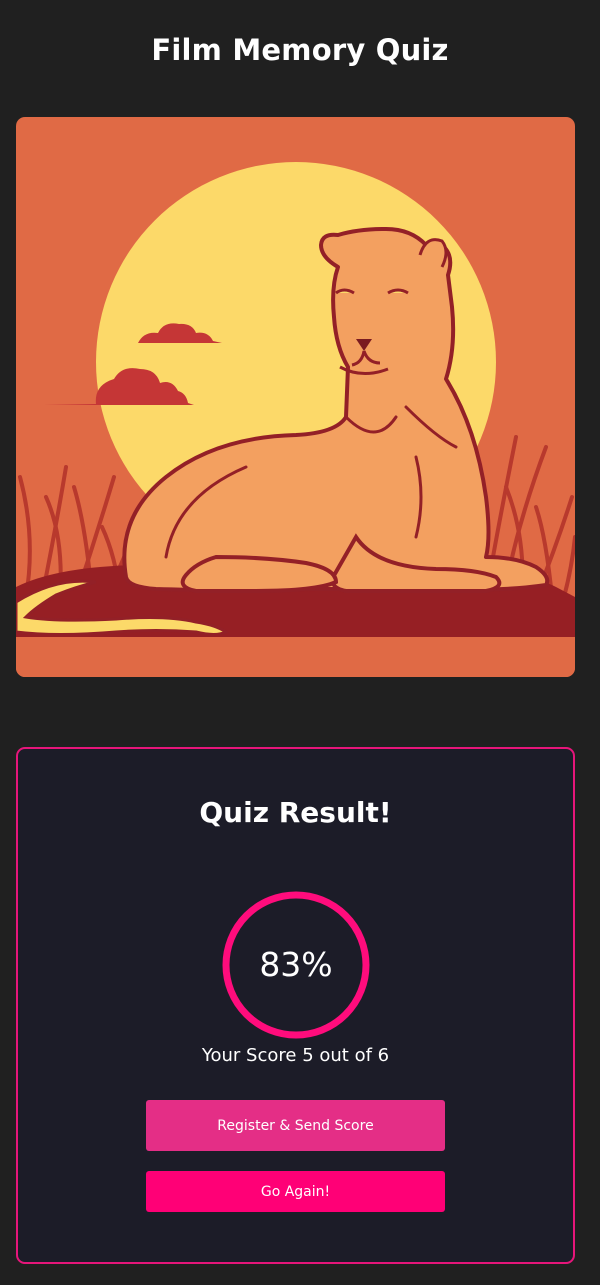 This screenshot has width=600, height=1285. I want to click on page-title: Film Memory Quiz, so click(300, 50).